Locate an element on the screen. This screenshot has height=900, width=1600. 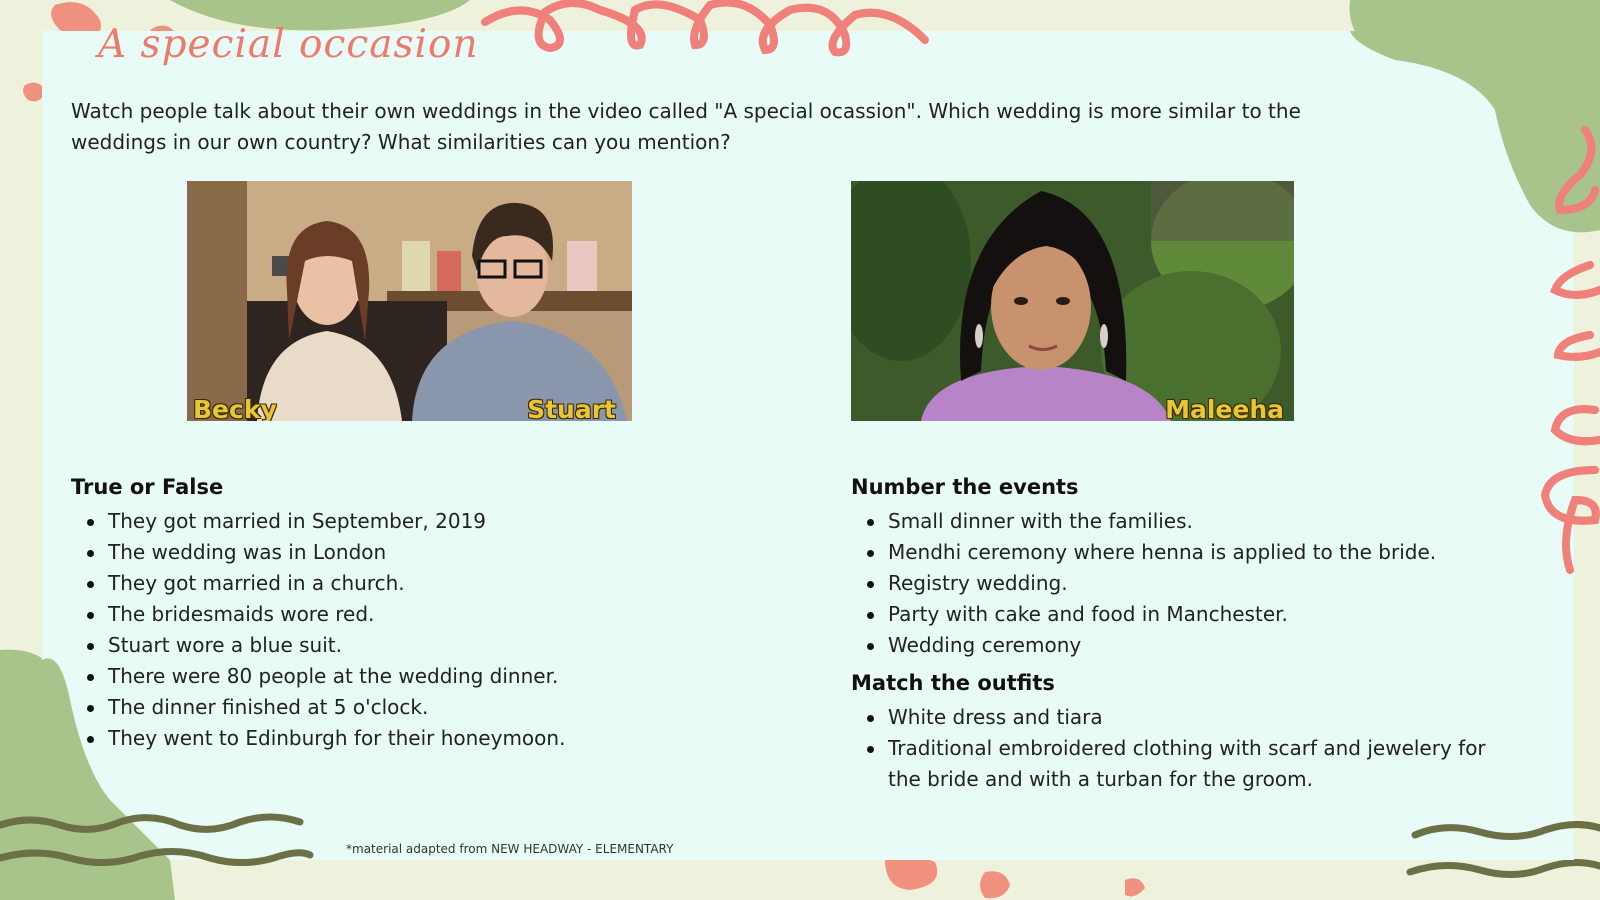
caption-stuart: Stuart is located at coordinates (571, 408).